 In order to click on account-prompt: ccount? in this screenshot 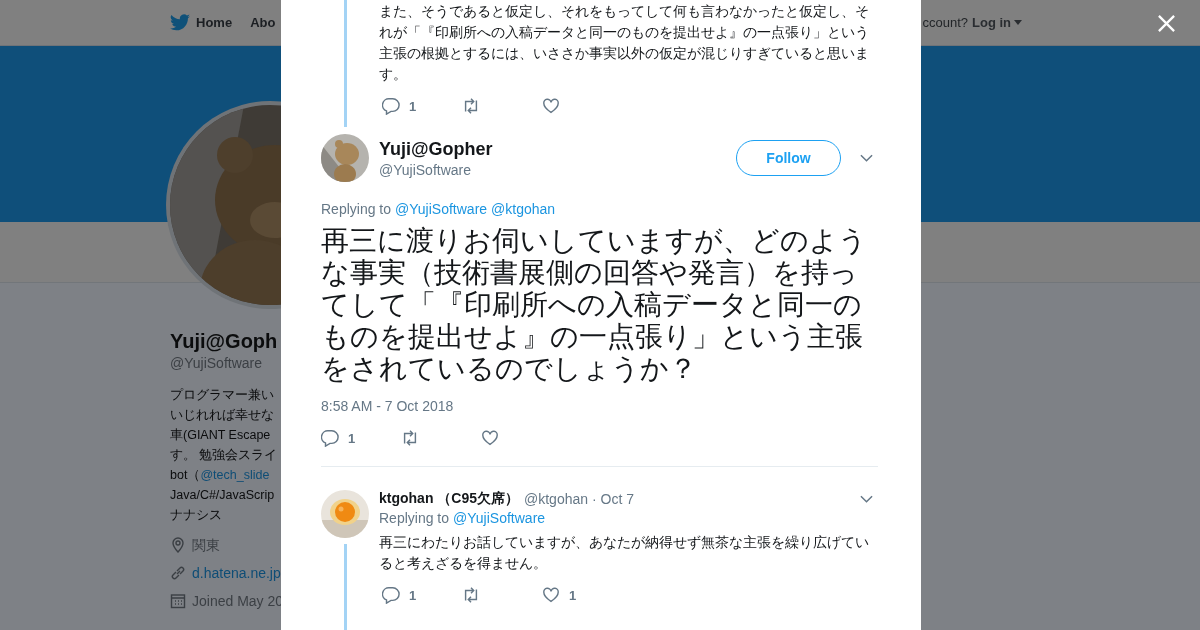, I will do `click(945, 22)`.